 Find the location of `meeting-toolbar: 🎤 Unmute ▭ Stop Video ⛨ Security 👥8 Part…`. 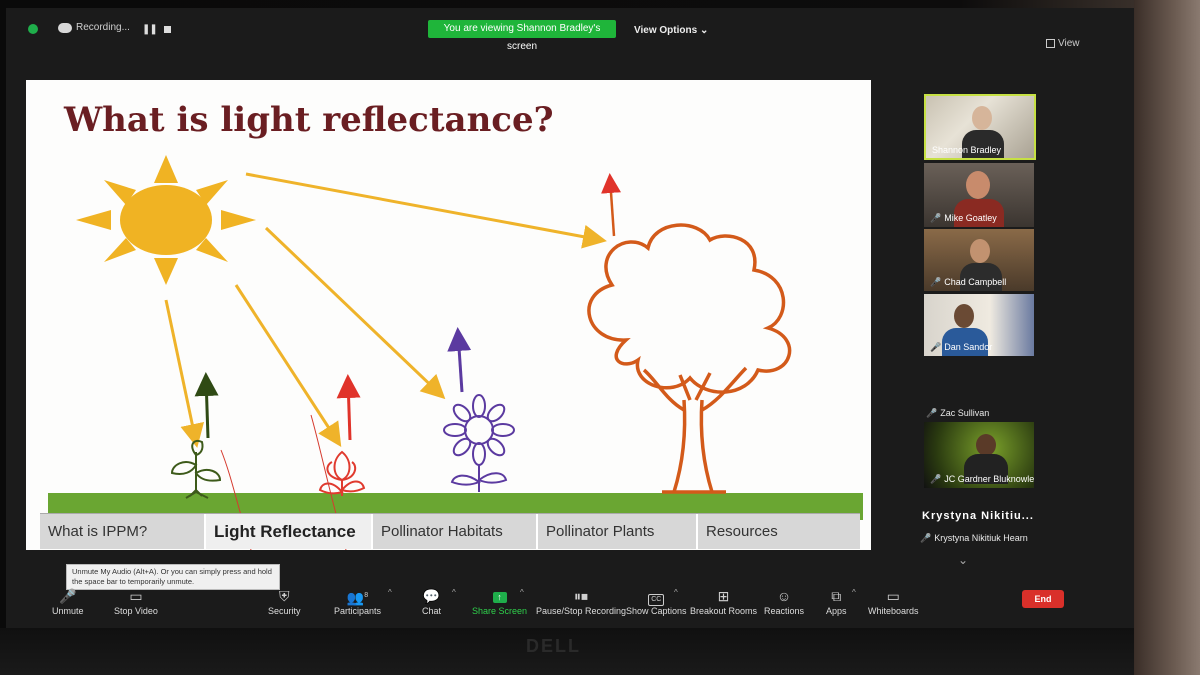

meeting-toolbar: 🎤 Unmute ▭ Stop Video ⛨ Security 👥8 Part… is located at coordinates (570, 607).